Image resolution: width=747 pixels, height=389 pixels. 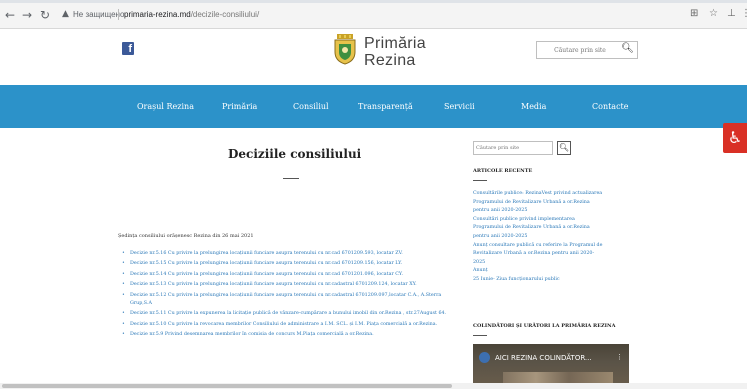 What do you see at coordinates (619, 357) in the screenshot?
I see `video-menu-icon: ⋮` at bounding box center [619, 357].